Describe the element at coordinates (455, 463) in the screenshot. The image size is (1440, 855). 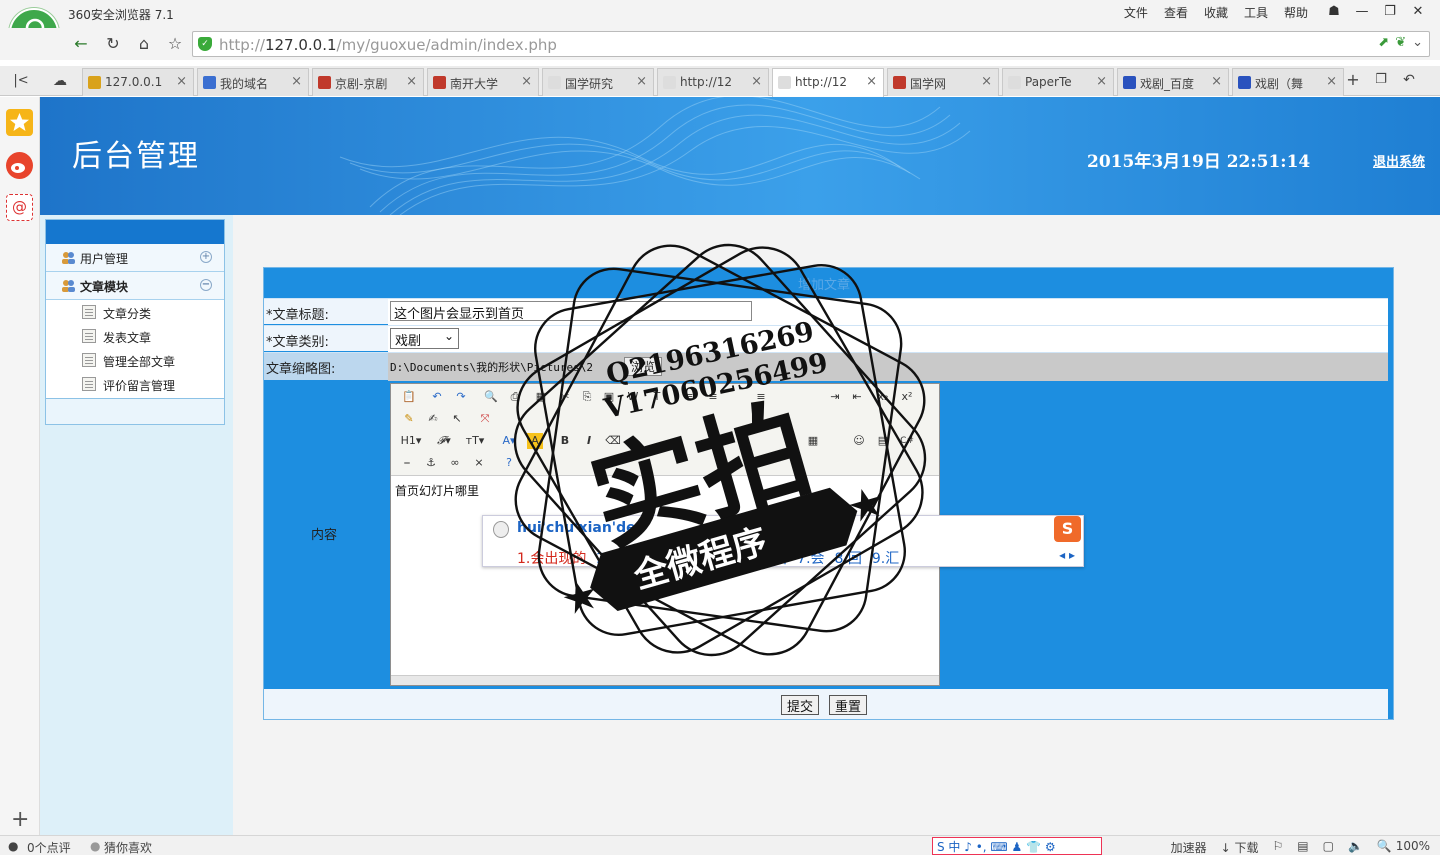
I see `link-icon: ∞` at that location.